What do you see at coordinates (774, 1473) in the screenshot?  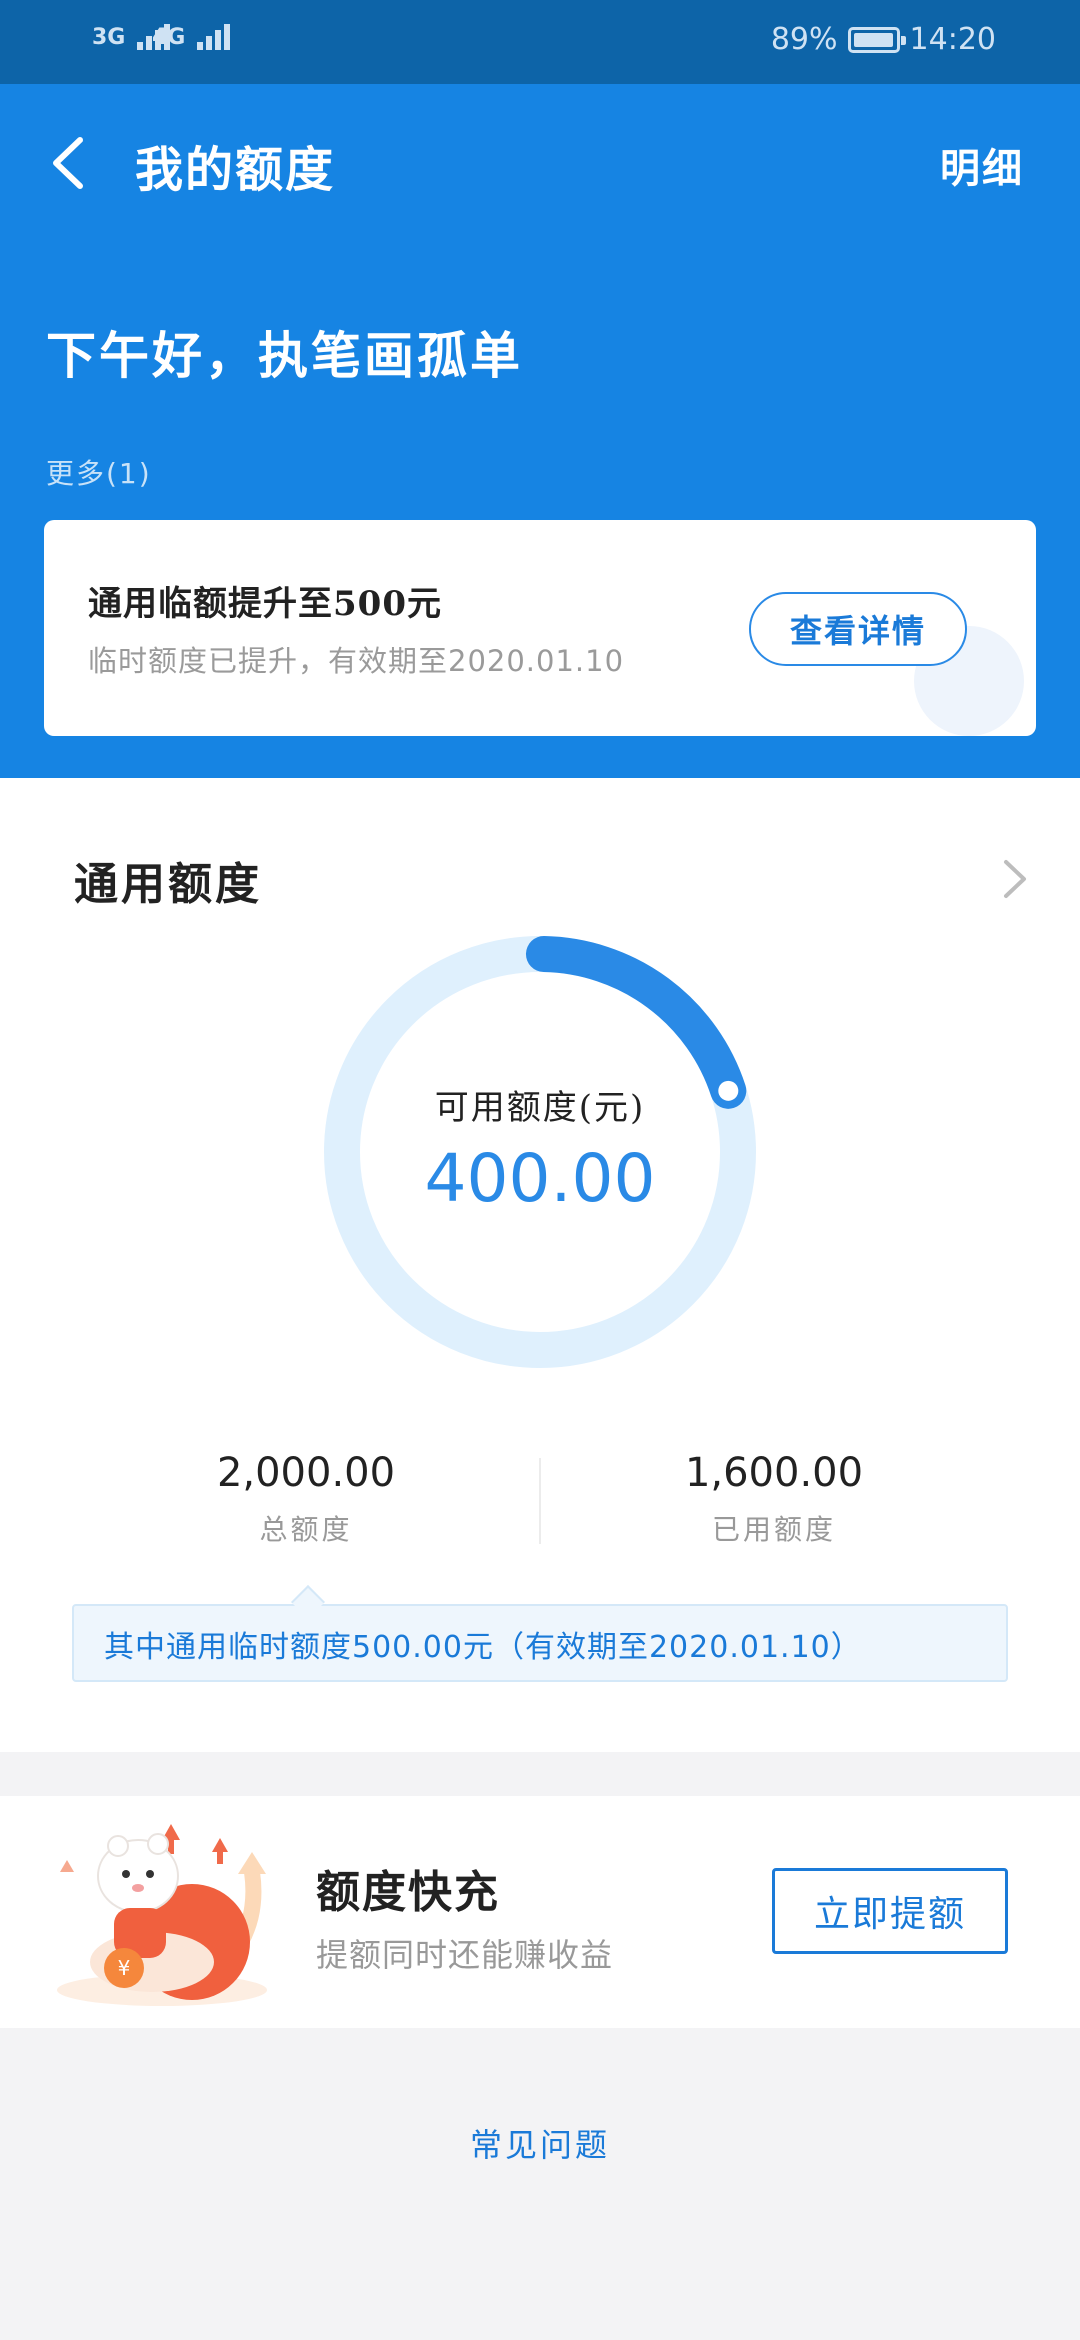 I see `used-credit-value: 1,600.00` at bounding box center [774, 1473].